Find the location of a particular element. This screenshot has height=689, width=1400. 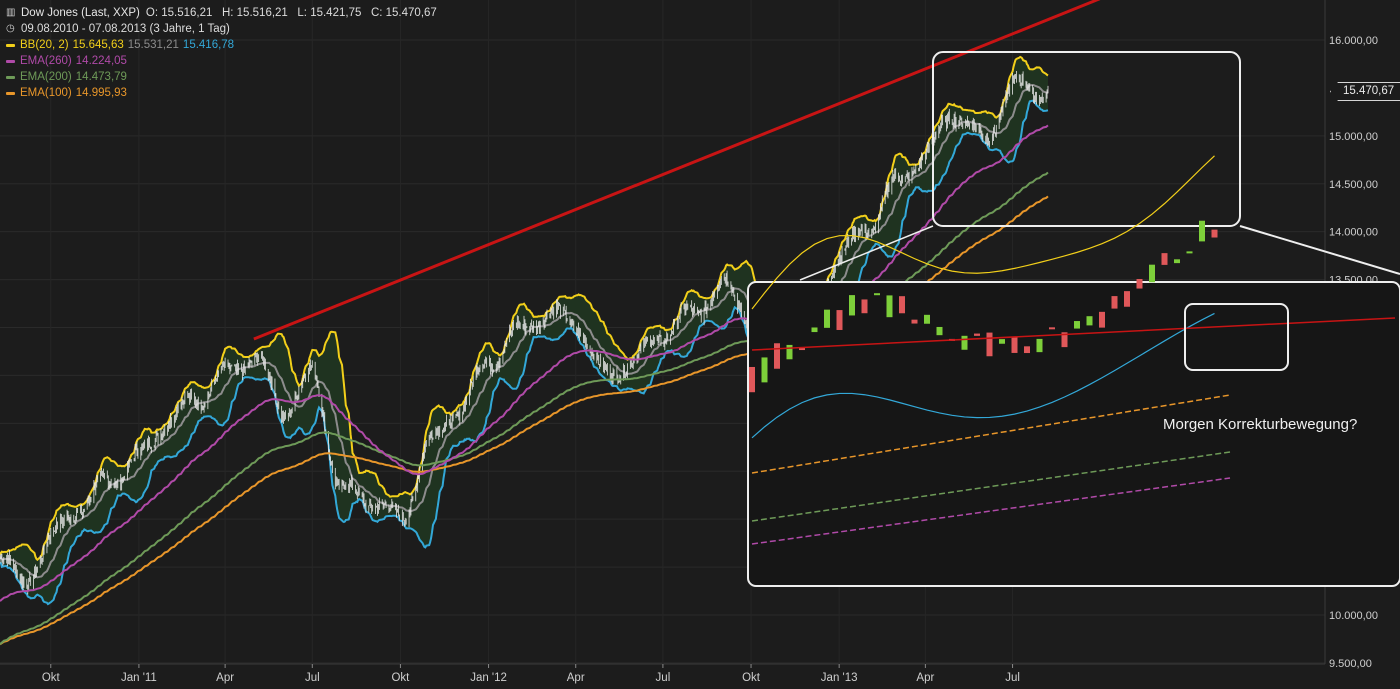

legend-label: EMA(260) is located at coordinates (46, 61).